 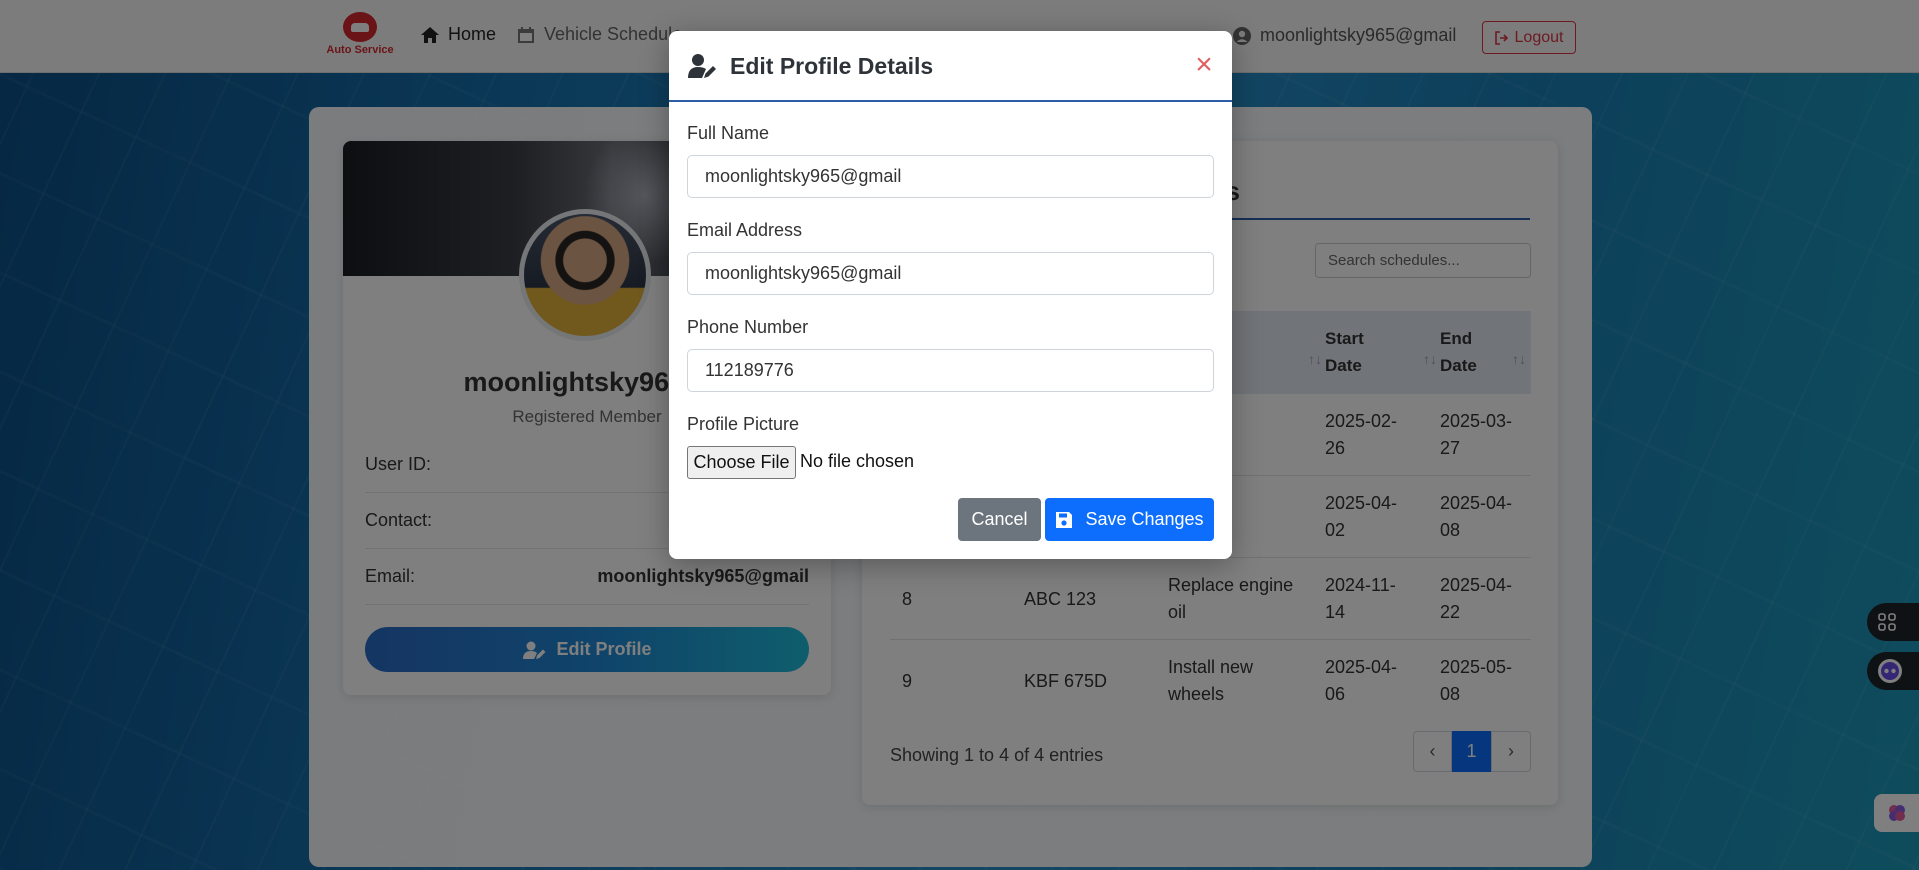 What do you see at coordinates (741, 462) in the screenshot?
I see `choose-file-button: Choose File` at bounding box center [741, 462].